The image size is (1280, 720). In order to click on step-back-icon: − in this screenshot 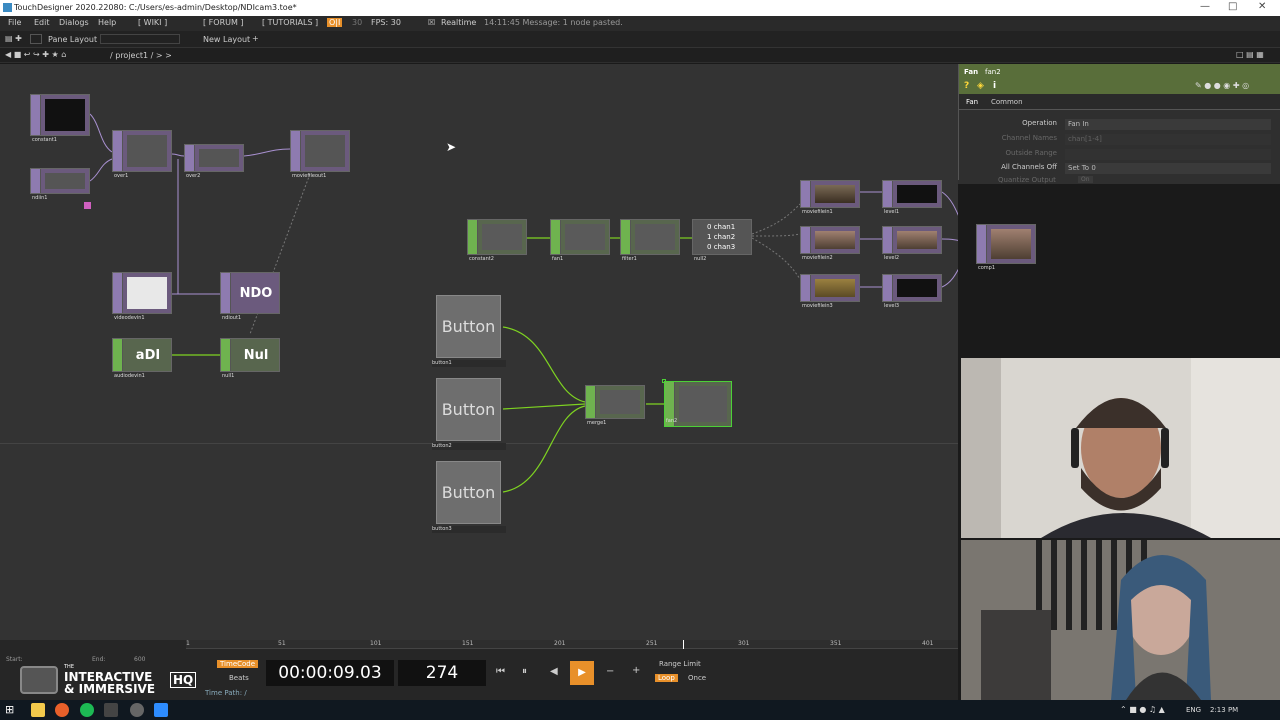, I will do `click(610, 671)`.